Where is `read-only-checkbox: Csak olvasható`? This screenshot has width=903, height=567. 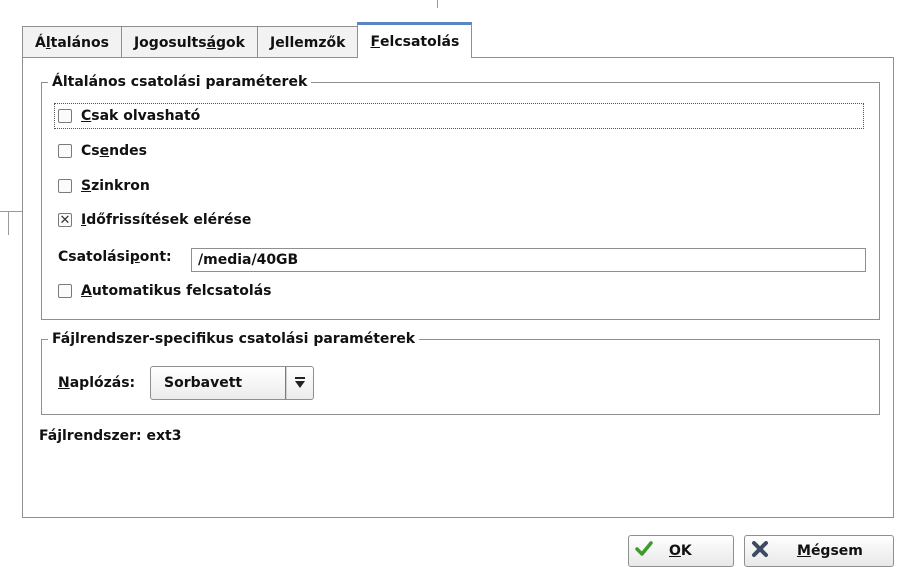
read-only-checkbox: Csak olvasható is located at coordinates (129, 116).